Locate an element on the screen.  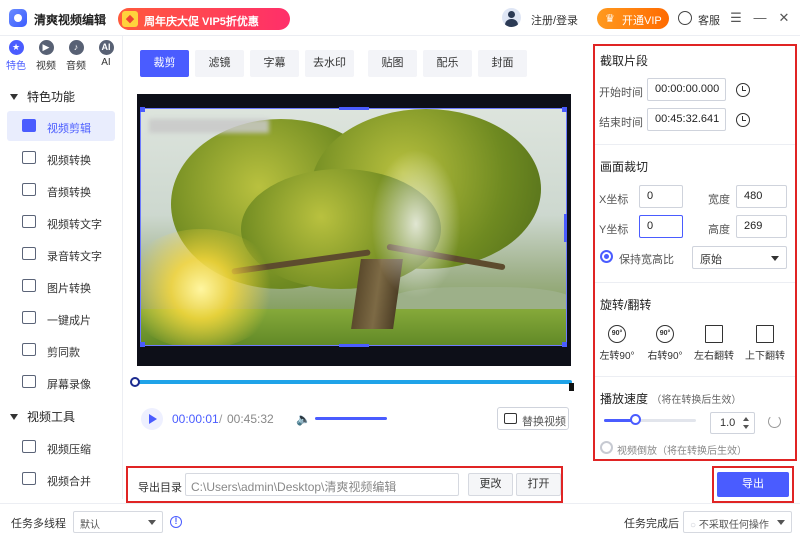
flip-vertical-icon is located at coordinates (765, 334).